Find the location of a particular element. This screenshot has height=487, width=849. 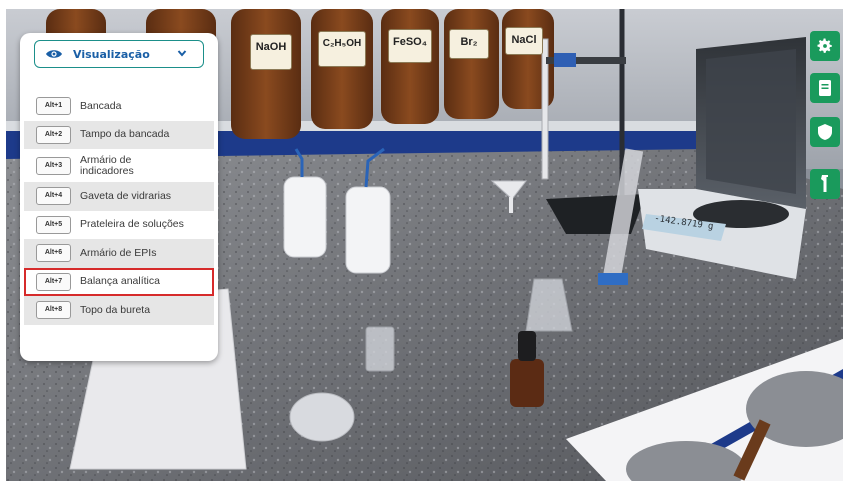

shield-icon is located at coordinates (825, 132).